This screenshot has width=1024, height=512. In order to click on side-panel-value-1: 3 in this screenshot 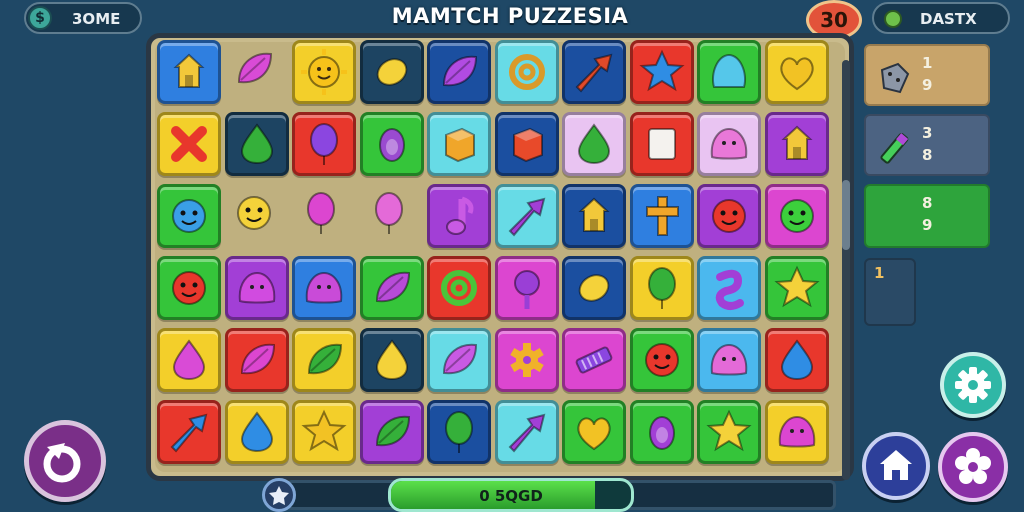, I will do `click(927, 133)`.